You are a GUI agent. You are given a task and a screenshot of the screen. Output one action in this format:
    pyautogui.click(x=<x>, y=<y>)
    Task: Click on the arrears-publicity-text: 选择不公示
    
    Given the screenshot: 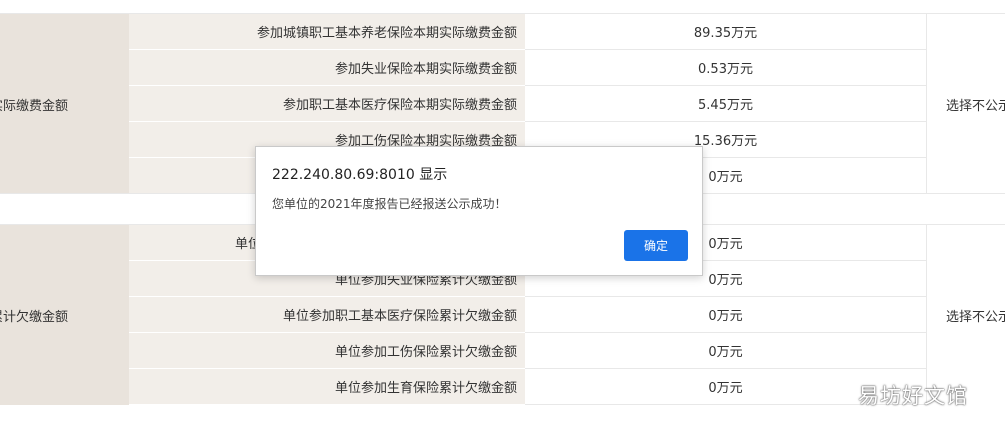 What is the action you would take?
    pyautogui.click(x=975, y=317)
    